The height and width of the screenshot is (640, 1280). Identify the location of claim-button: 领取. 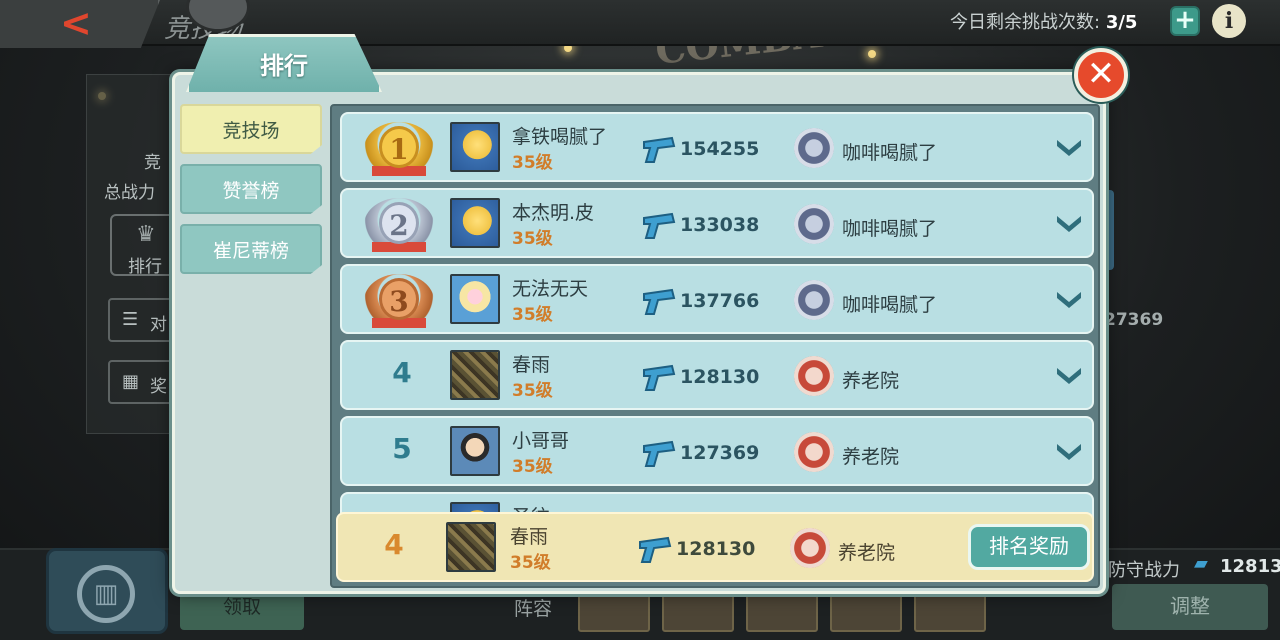
(242, 610).